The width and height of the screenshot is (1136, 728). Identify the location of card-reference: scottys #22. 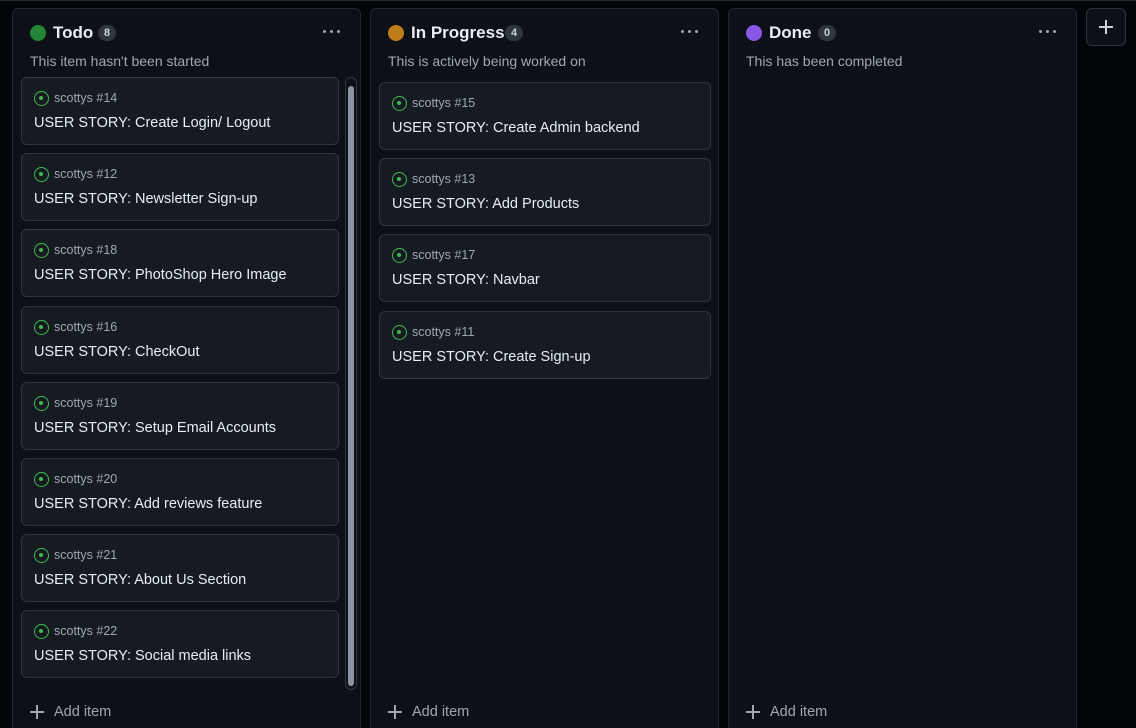
(85, 631).